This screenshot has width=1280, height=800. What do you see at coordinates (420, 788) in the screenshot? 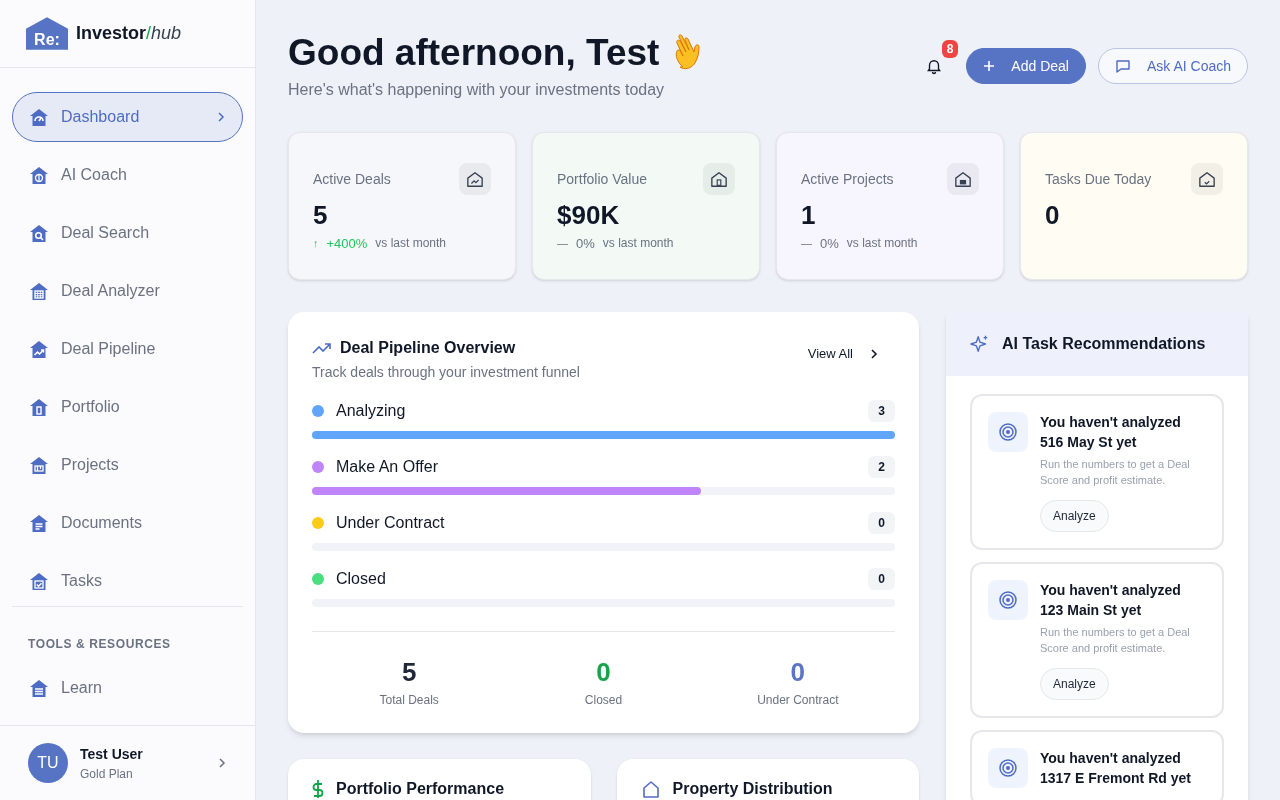
I see `card-title: Portfolio Performance` at bounding box center [420, 788].